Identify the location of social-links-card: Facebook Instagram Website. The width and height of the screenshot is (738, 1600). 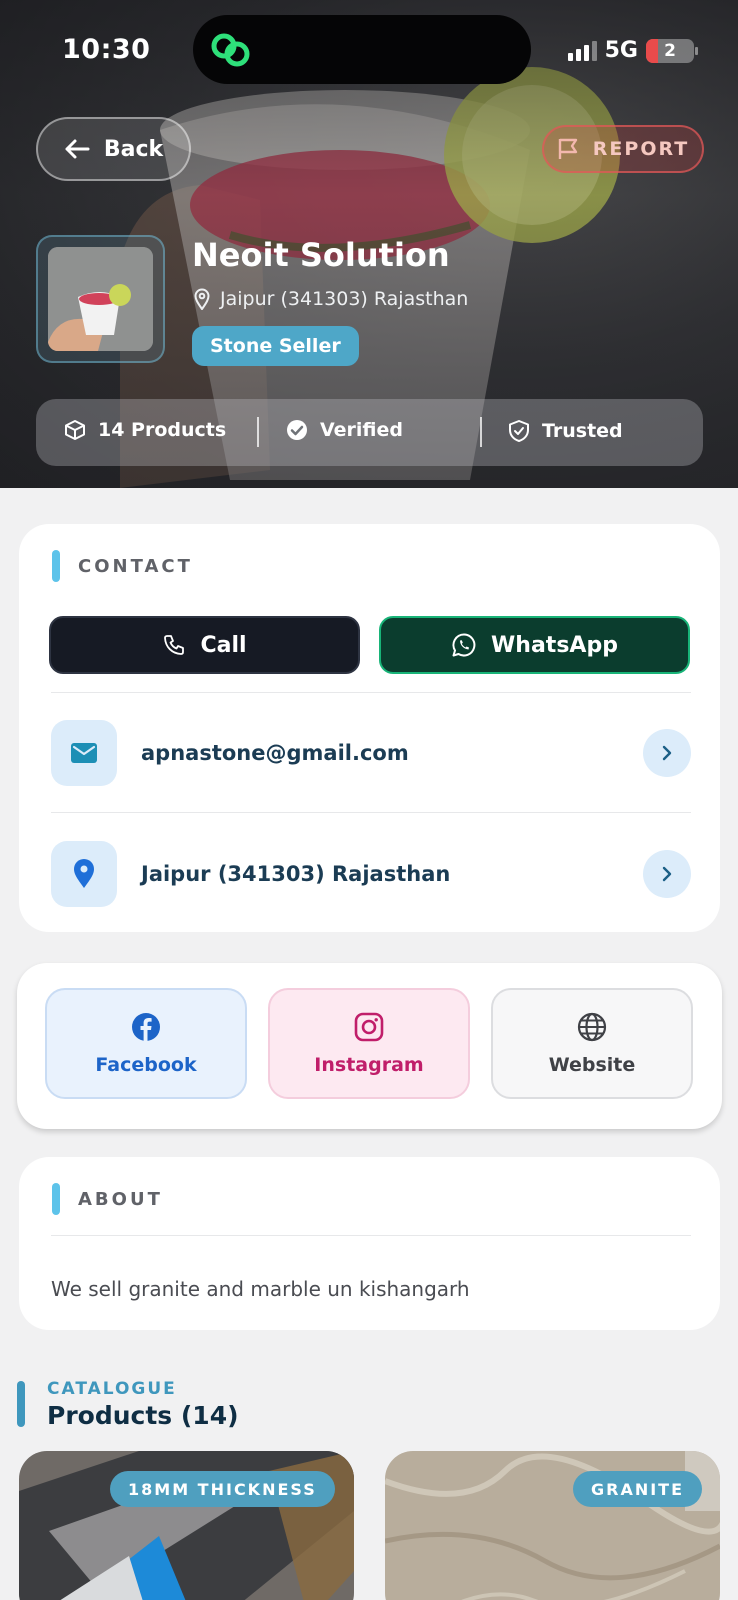
(369, 1046).